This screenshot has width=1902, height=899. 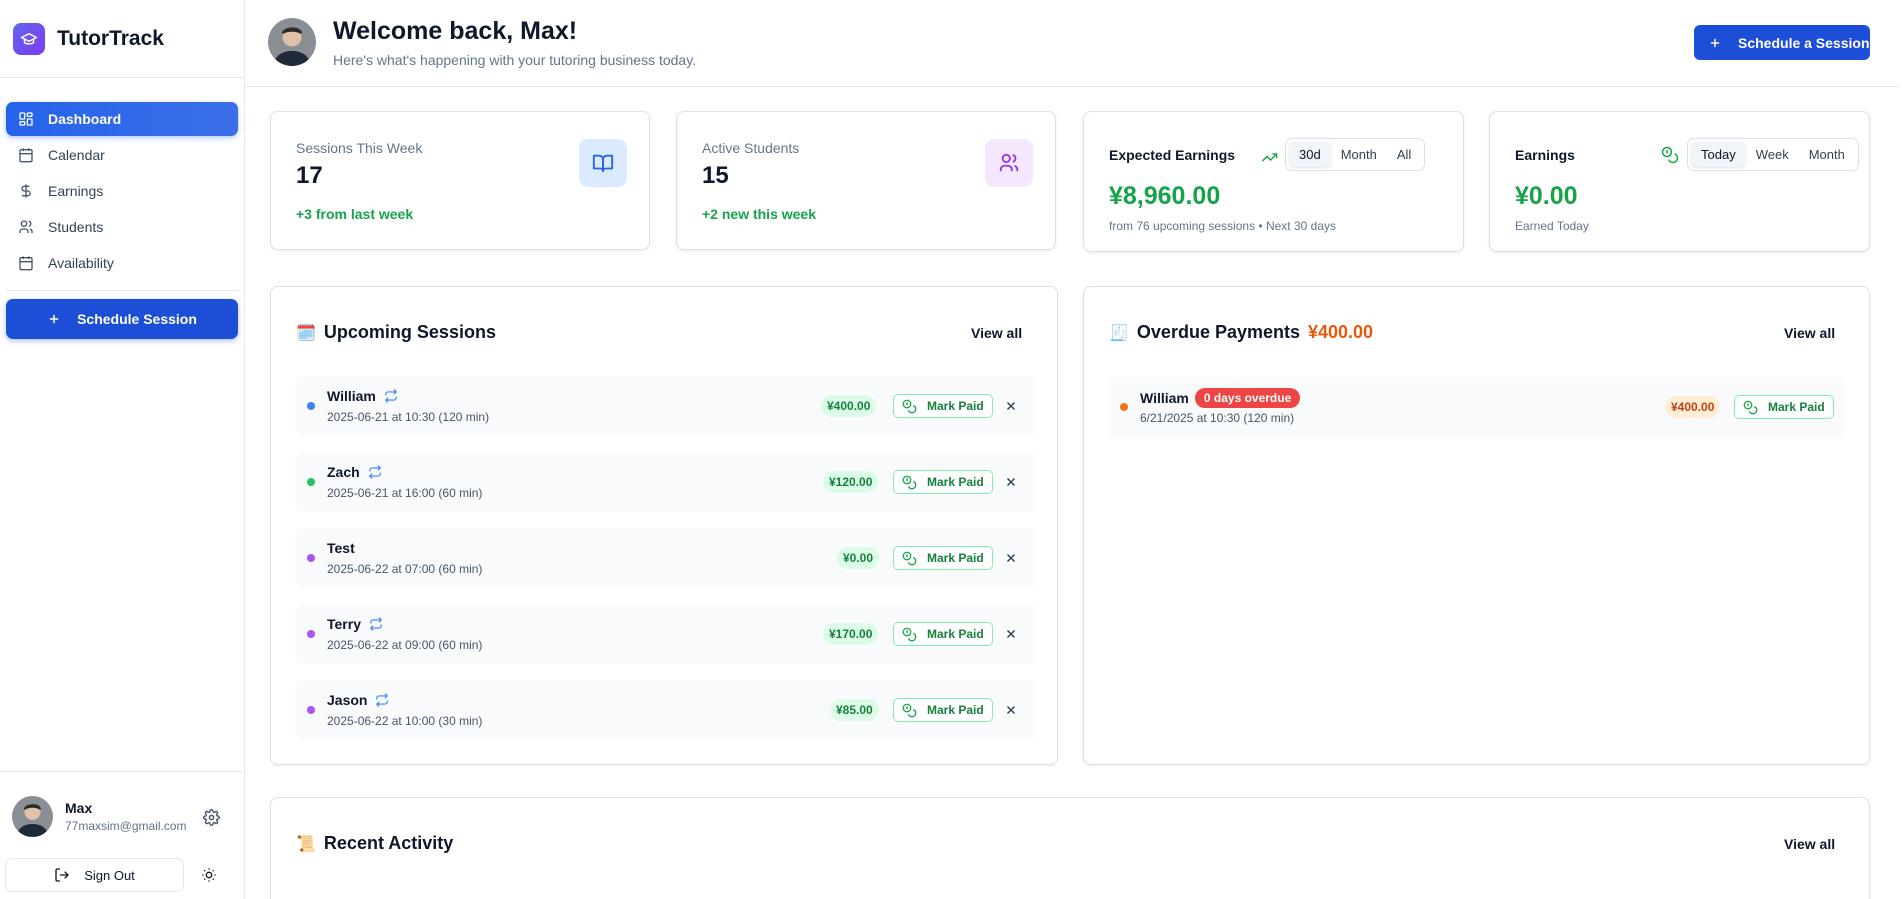 I want to click on receipt-icon: 🧾, so click(x=1119, y=333).